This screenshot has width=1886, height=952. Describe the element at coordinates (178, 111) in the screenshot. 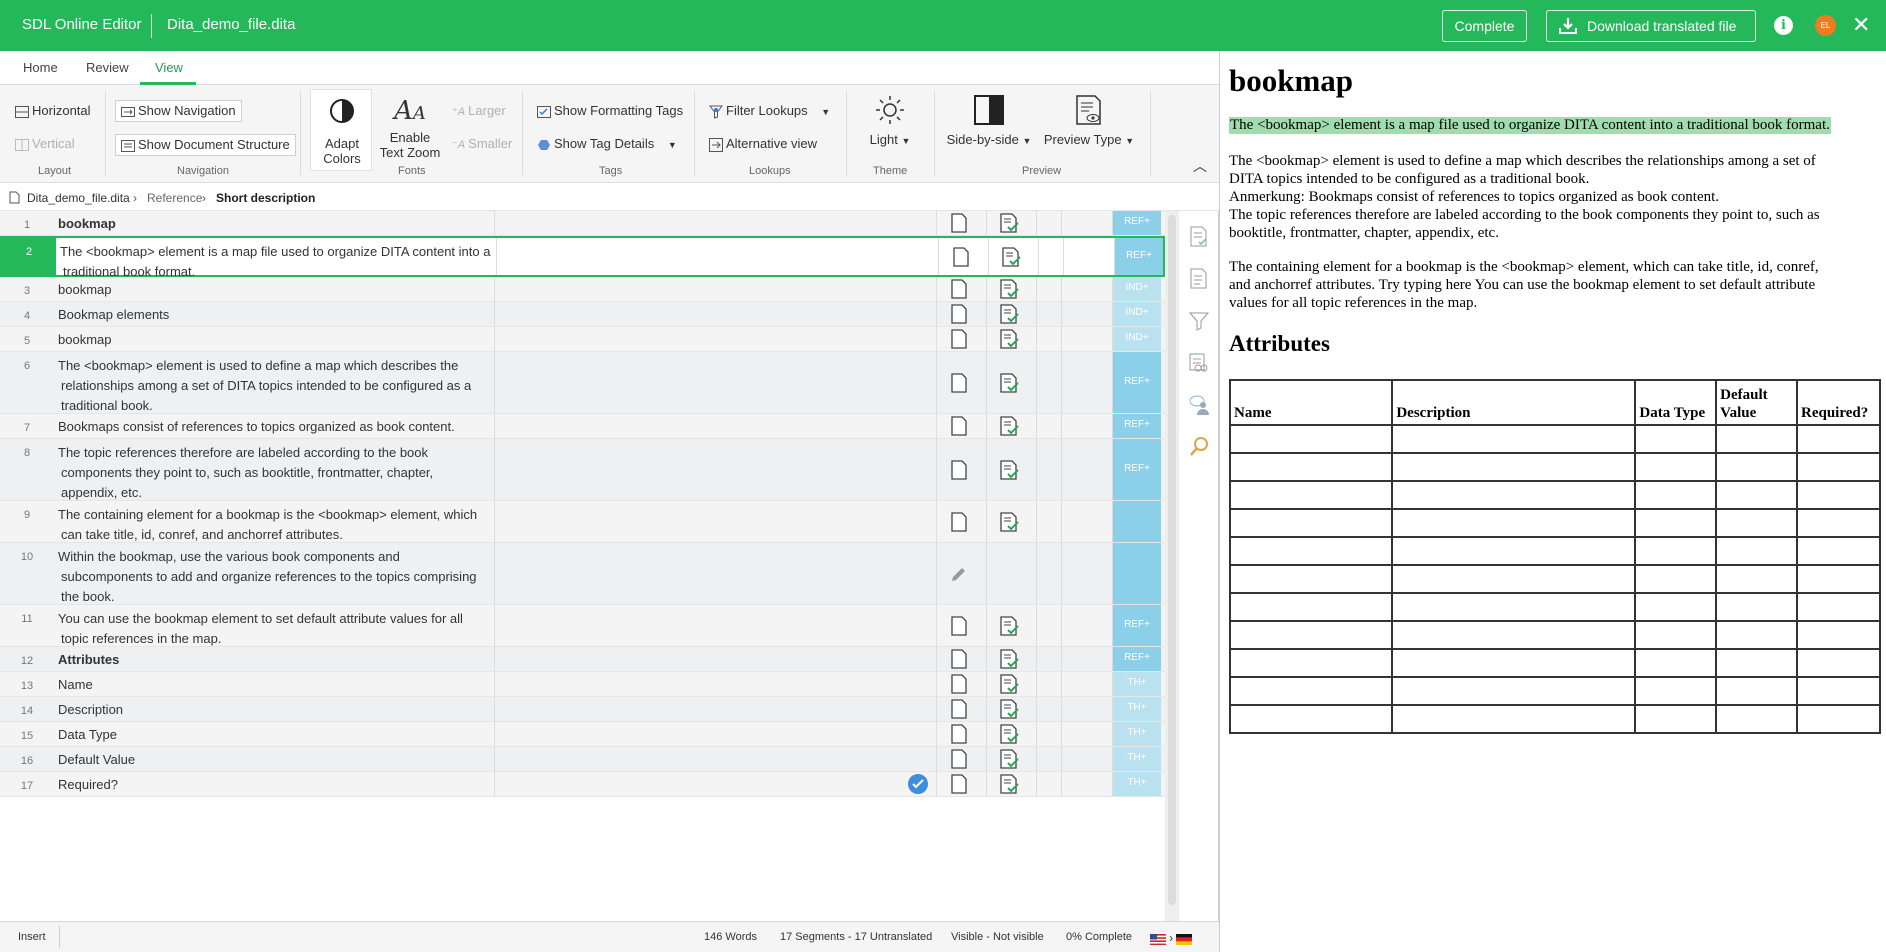

I see `show-navigation-toggle: Show Navigation` at that location.